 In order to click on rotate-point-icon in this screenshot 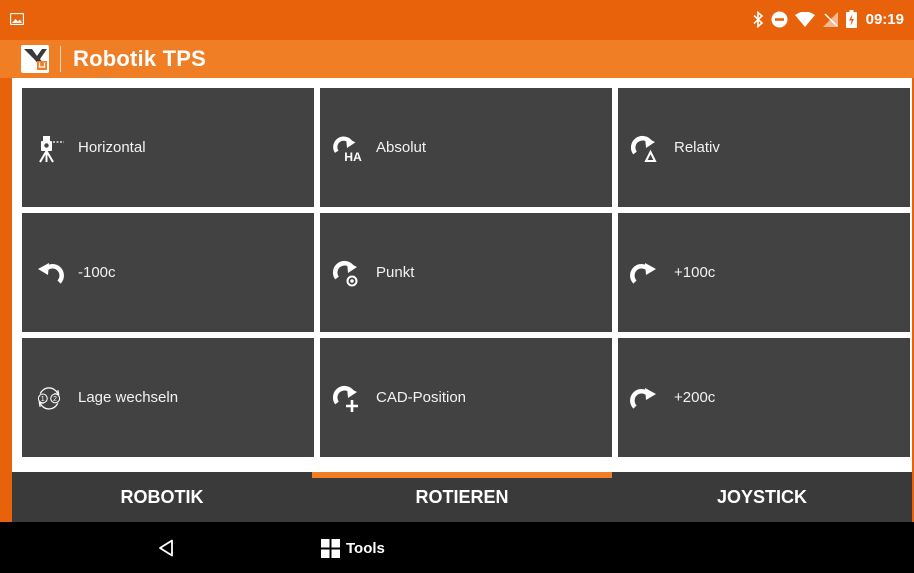, I will do `click(347, 273)`.